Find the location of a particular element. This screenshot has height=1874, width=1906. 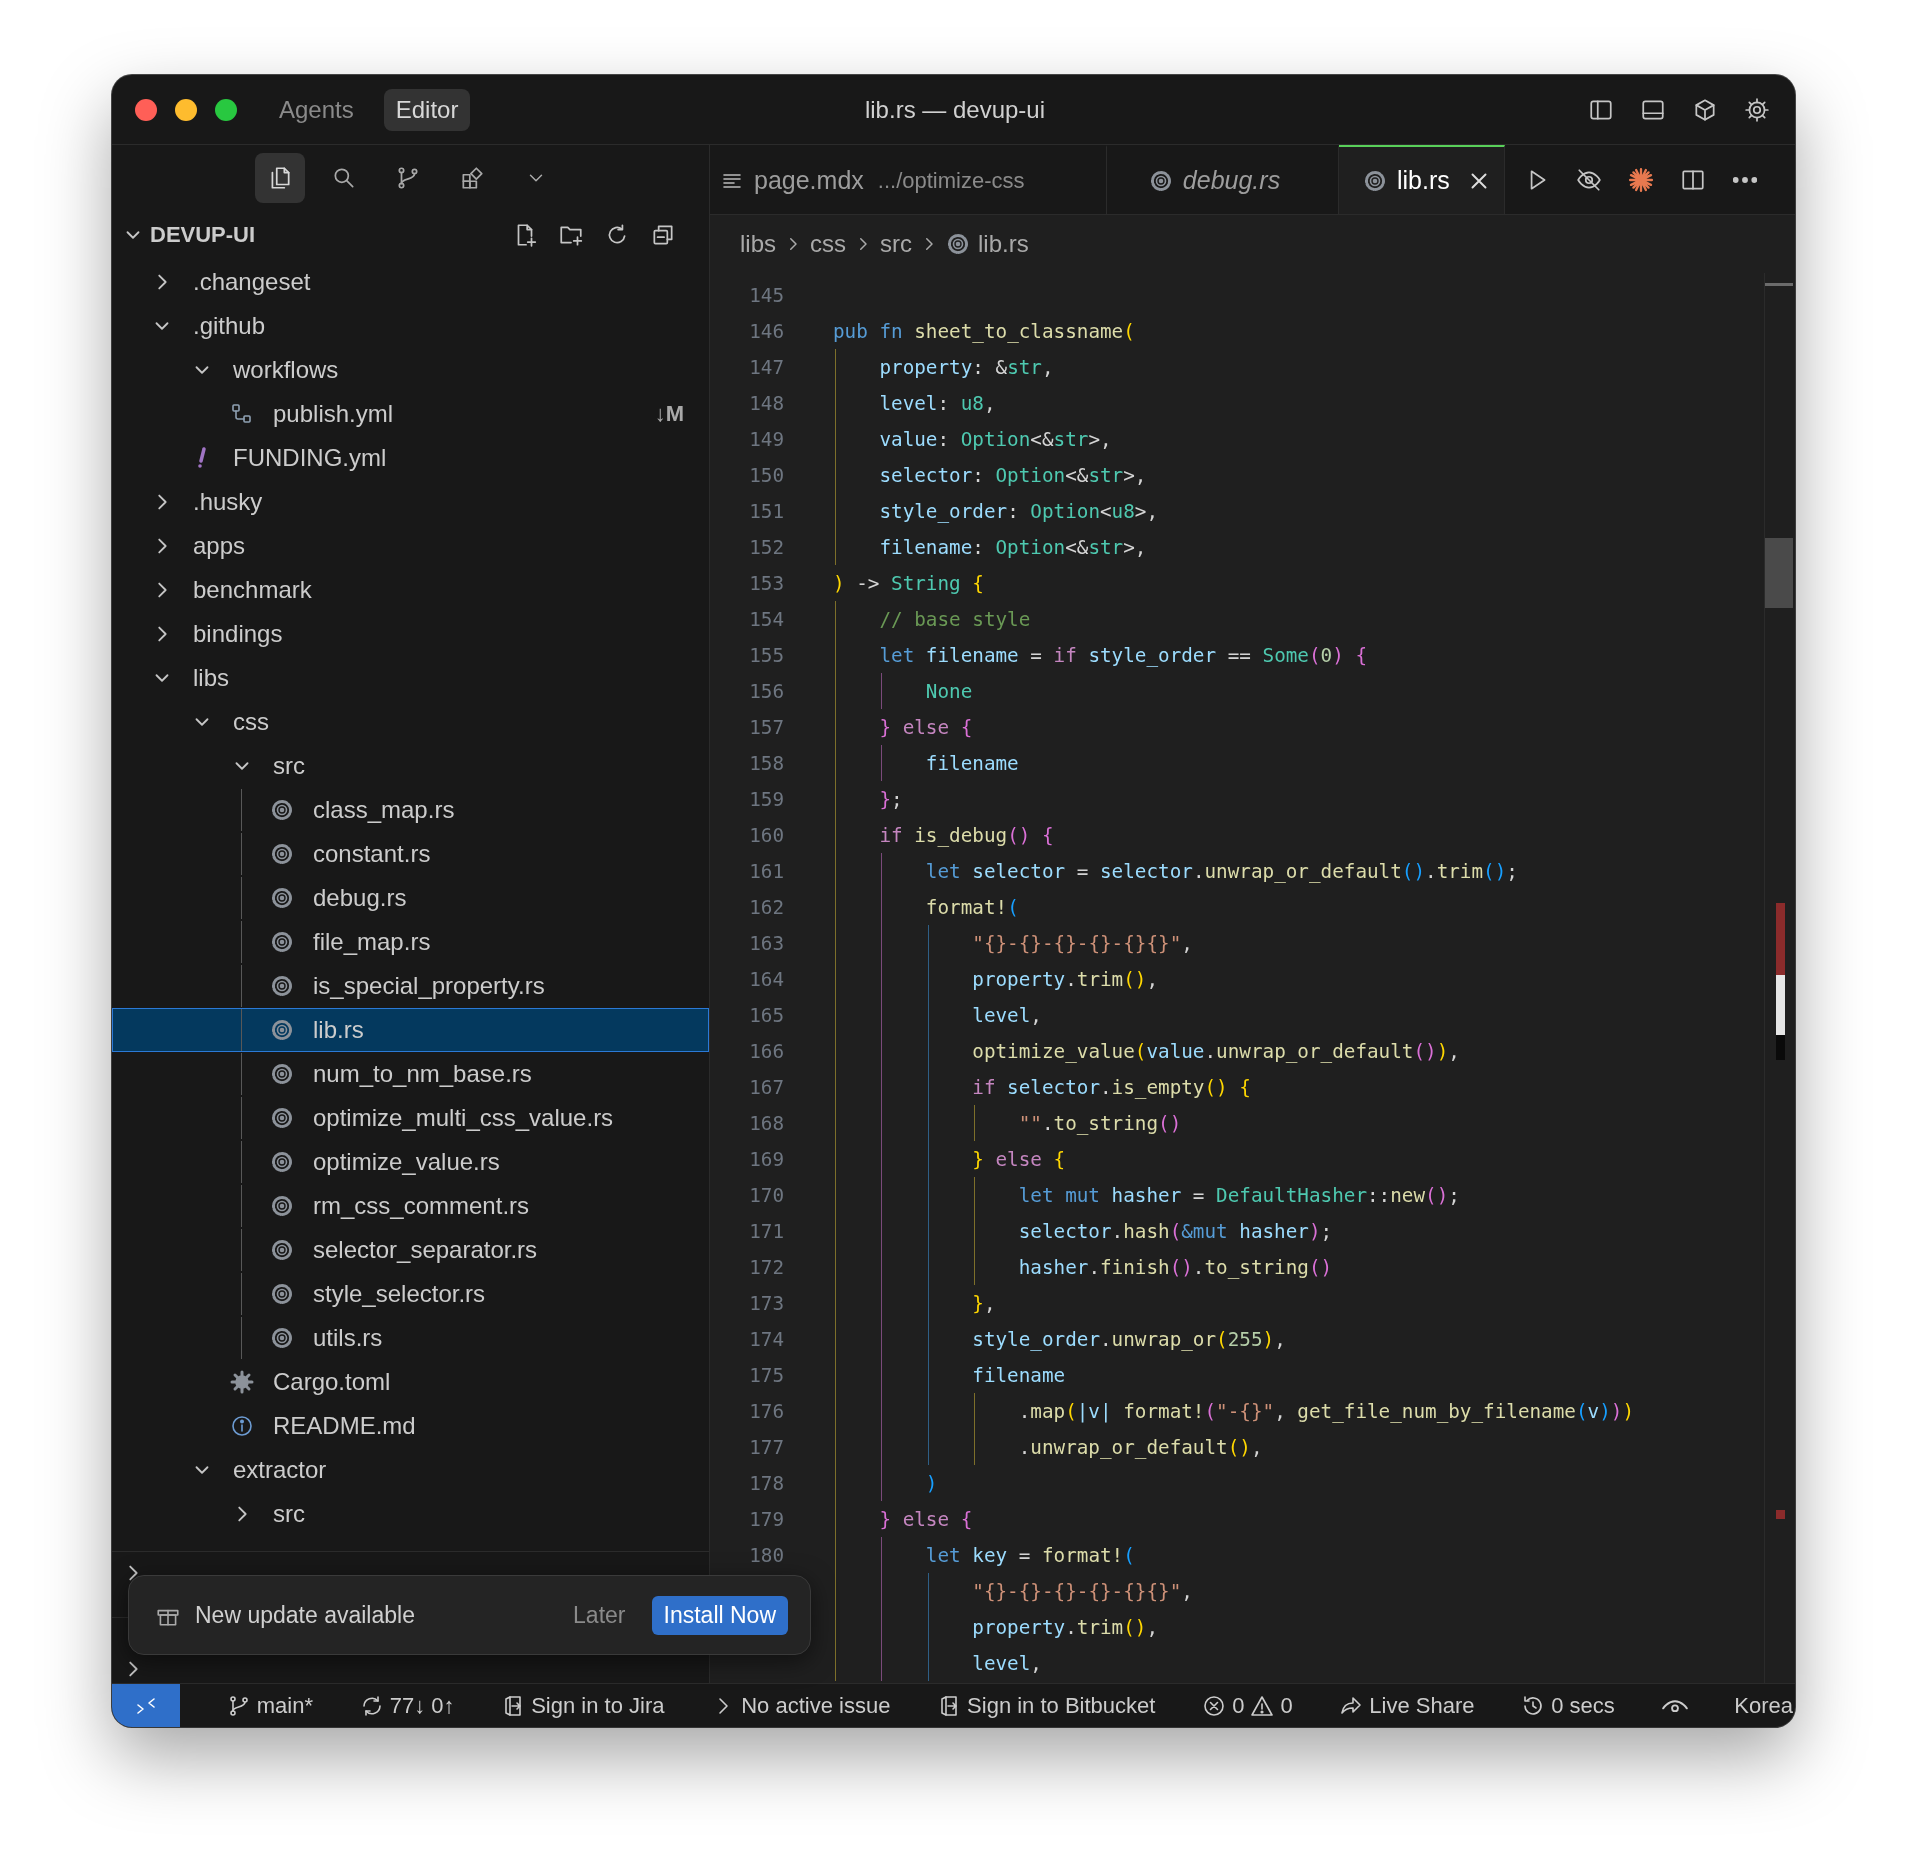

code-line: format!( is located at coordinates (972, 907).